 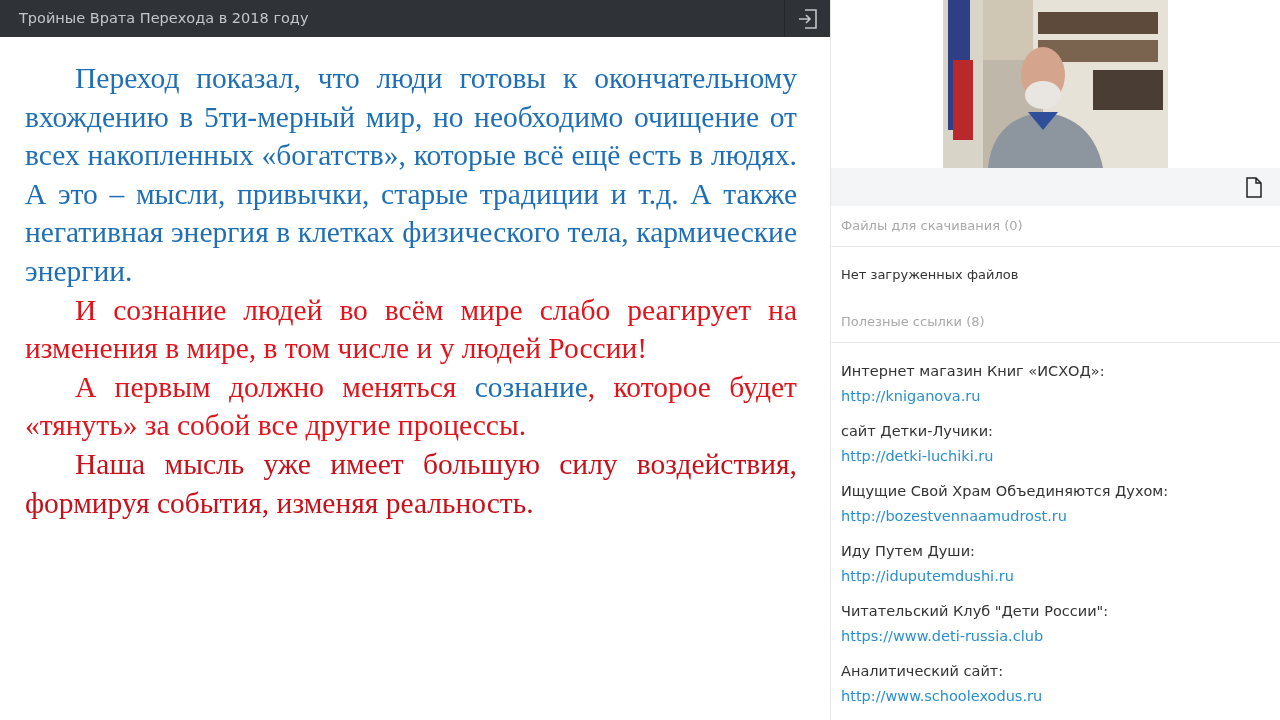 What do you see at coordinates (1055, 226) in the screenshot?
I see `section-heading: Файлы для скачивания (0)` at bounding box center [1055, 226].